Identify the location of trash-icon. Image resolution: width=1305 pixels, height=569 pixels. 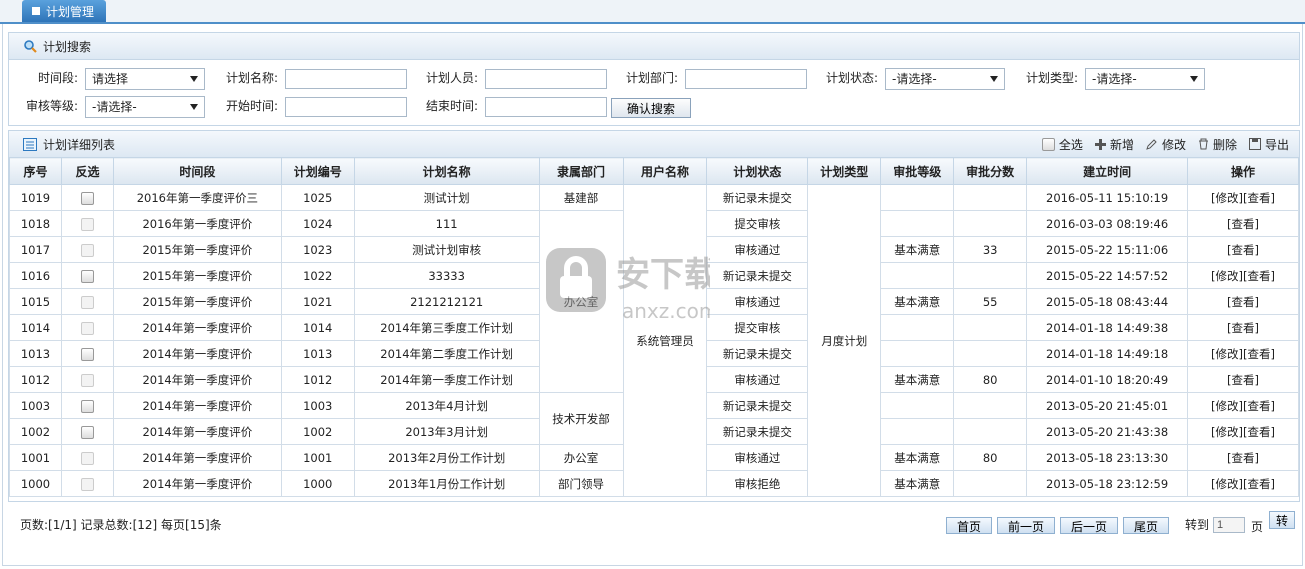
(1203, 144).